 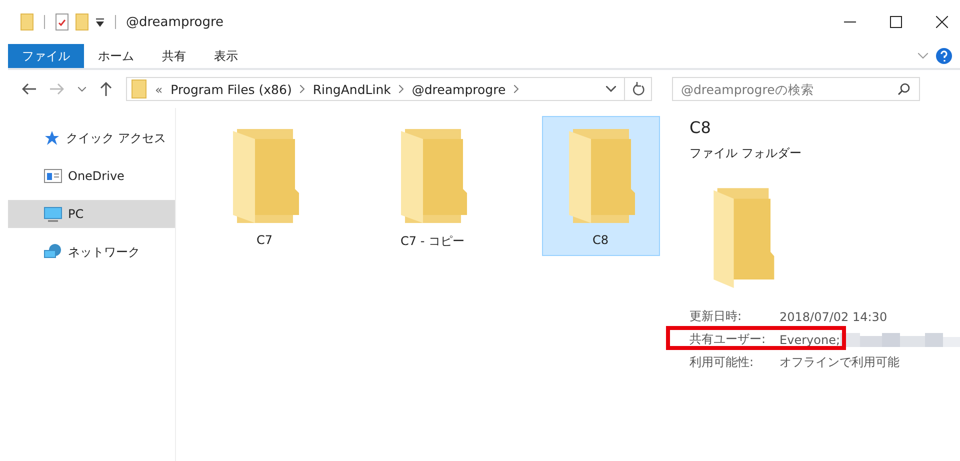 What do you see at coordinates (716, 316) in the screenshot?
I see `property-label: 更新日時:` at bounding box center [716, 316].